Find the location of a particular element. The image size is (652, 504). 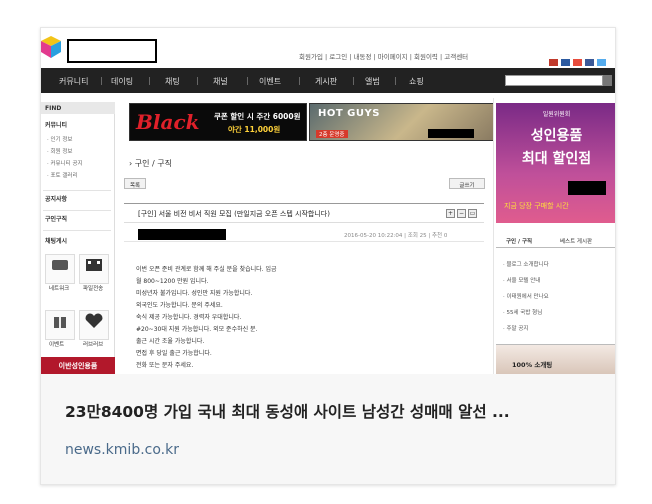

film-icon is located at coordinates (94, 265).